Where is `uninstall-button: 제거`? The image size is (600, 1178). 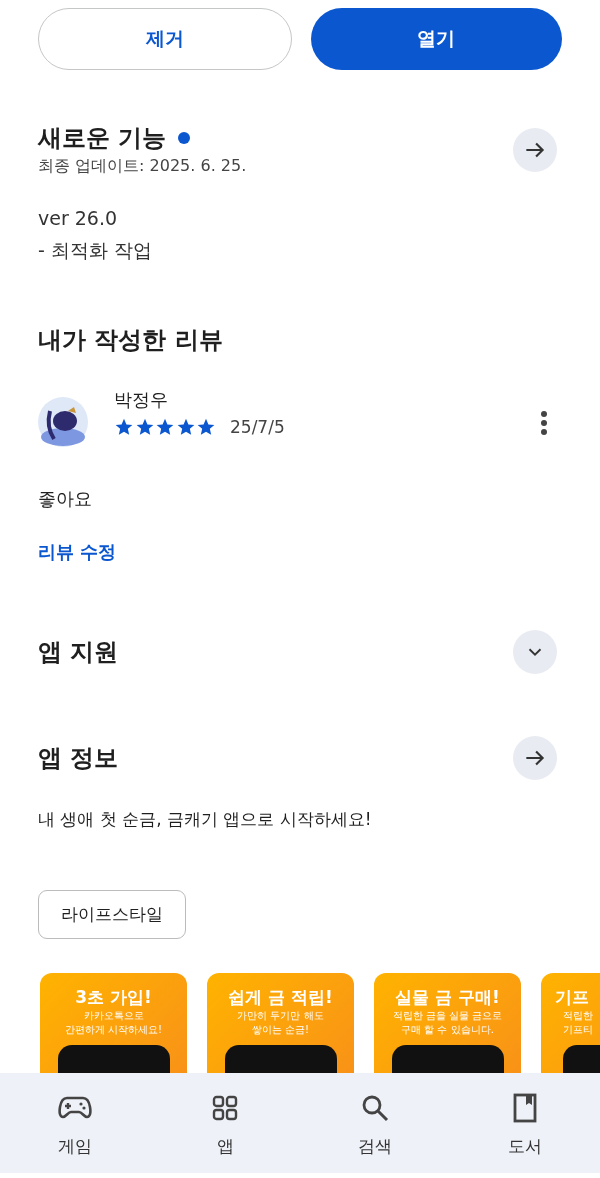
uninstall-button: 제거 is located at coordinates (165, 39).